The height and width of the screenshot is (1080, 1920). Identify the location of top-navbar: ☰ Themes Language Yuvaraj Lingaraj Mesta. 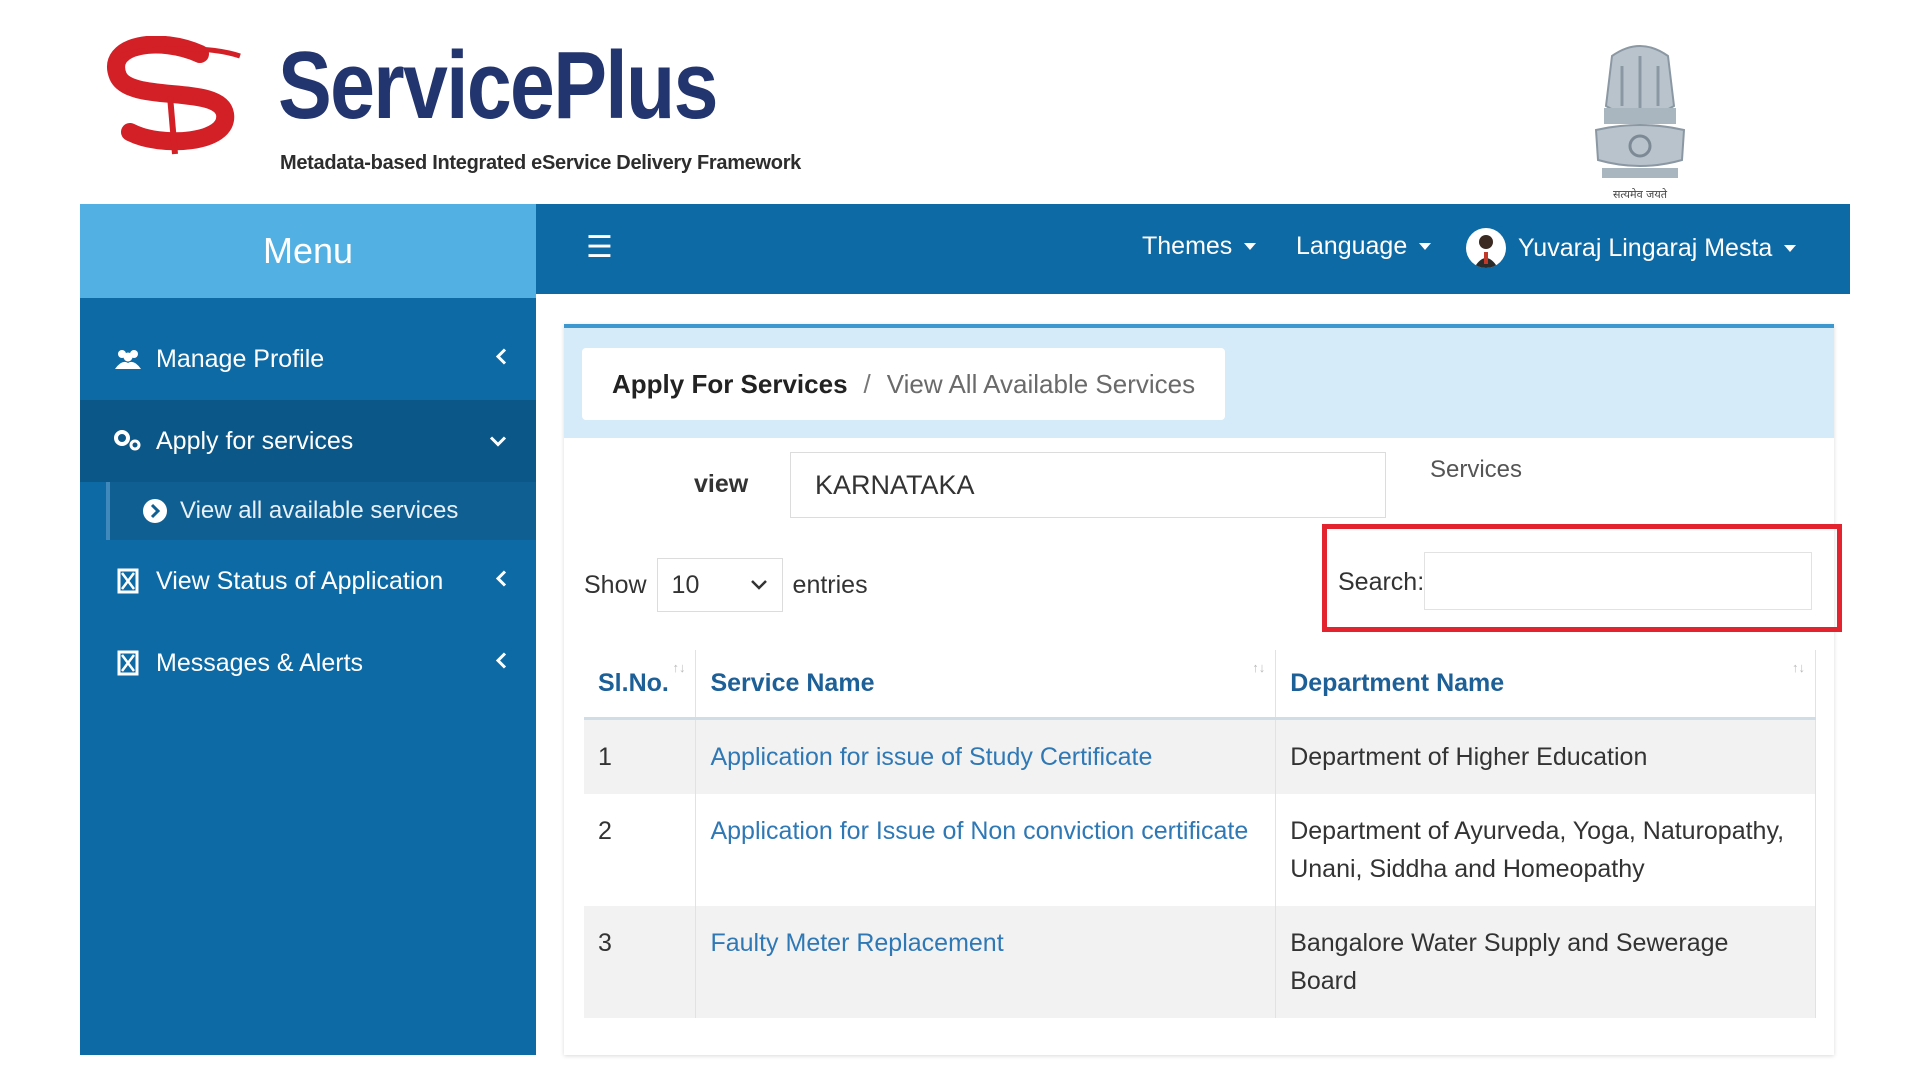
(1193, 249).